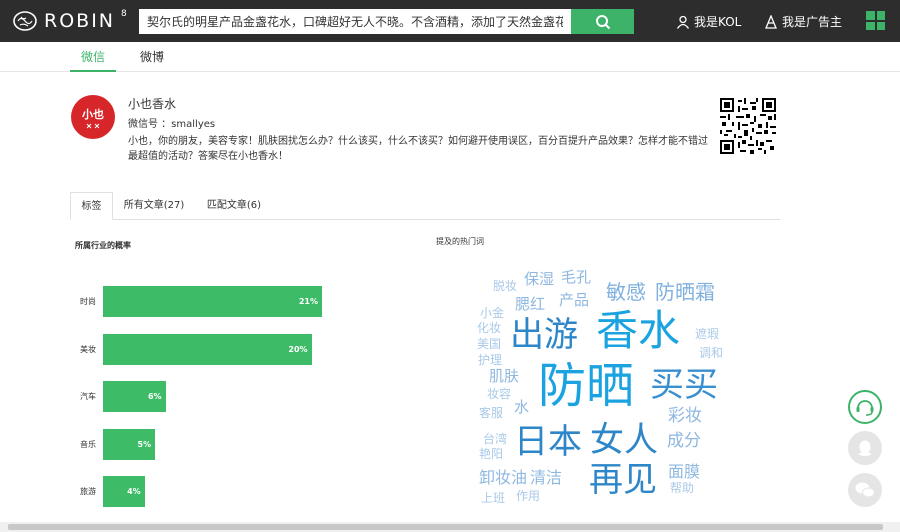 This screenshot has width=900, height=532. What do you see at coordinates (684, 385) in the screenshot?
I see `hot-word: 买买` at bounding box center [684, 385].